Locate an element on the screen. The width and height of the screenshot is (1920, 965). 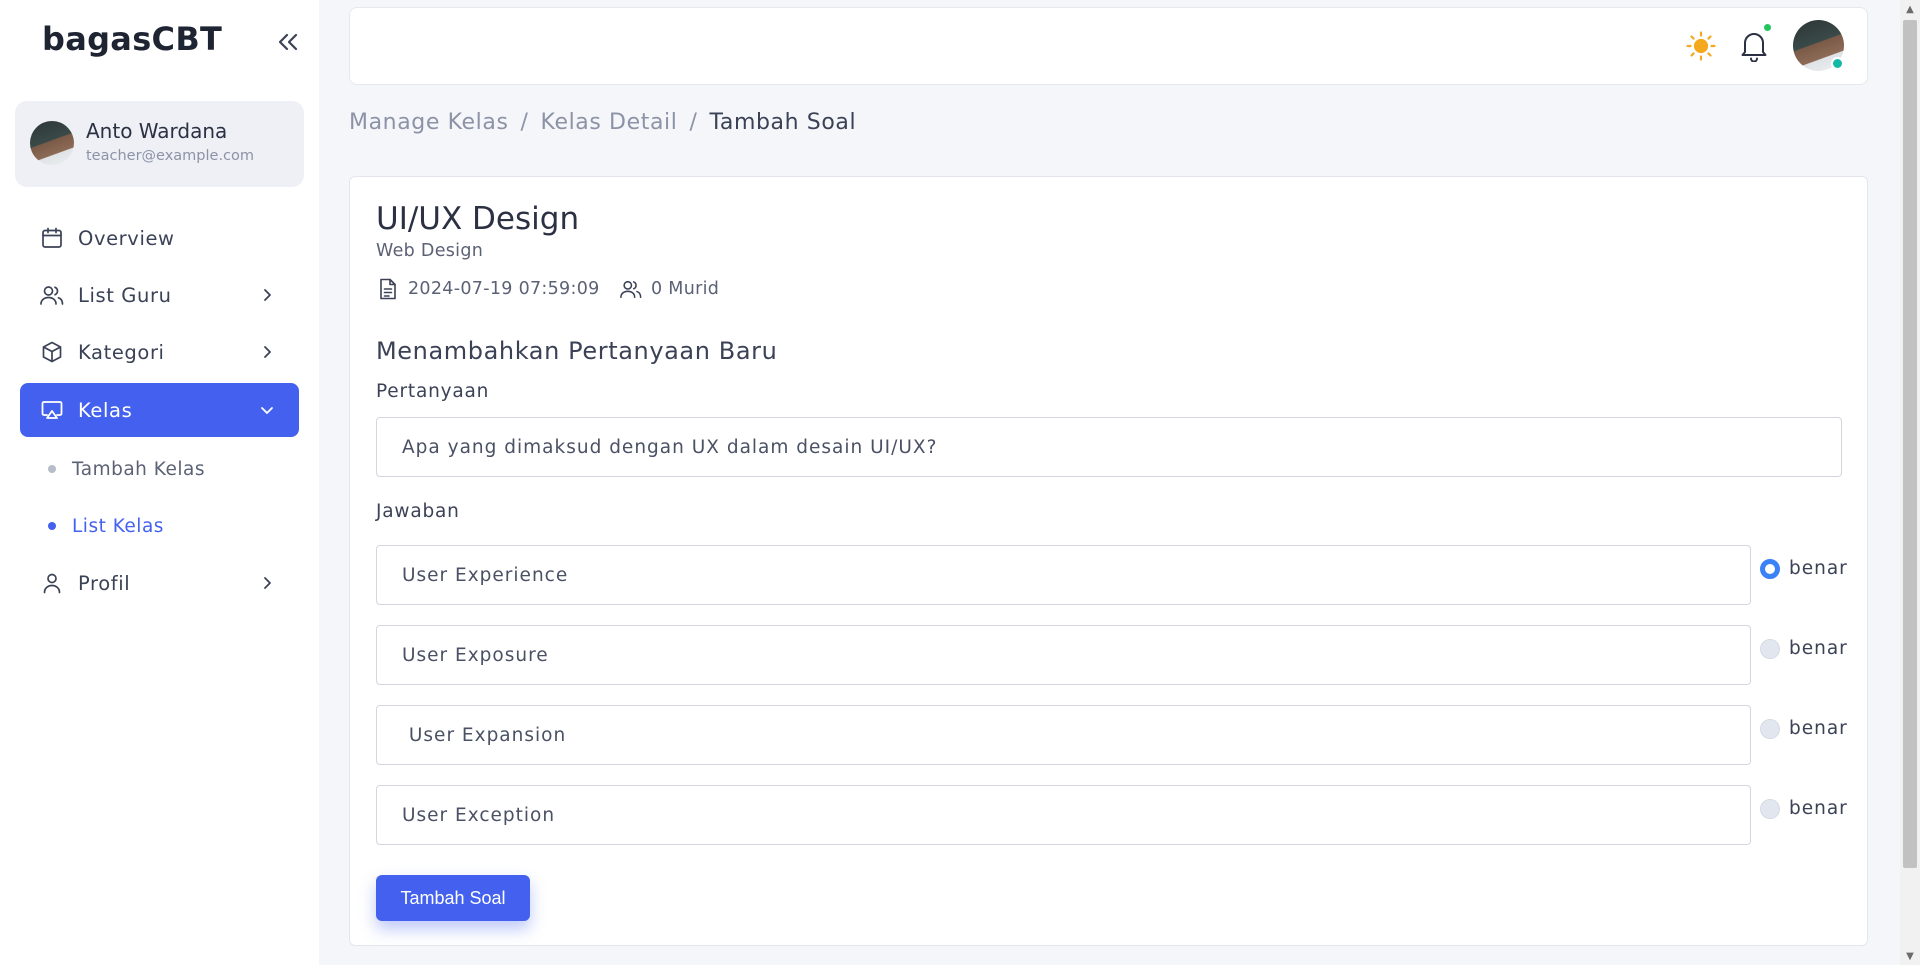
sidebar-item-overview: Overview is located at coordinates (159, 238).